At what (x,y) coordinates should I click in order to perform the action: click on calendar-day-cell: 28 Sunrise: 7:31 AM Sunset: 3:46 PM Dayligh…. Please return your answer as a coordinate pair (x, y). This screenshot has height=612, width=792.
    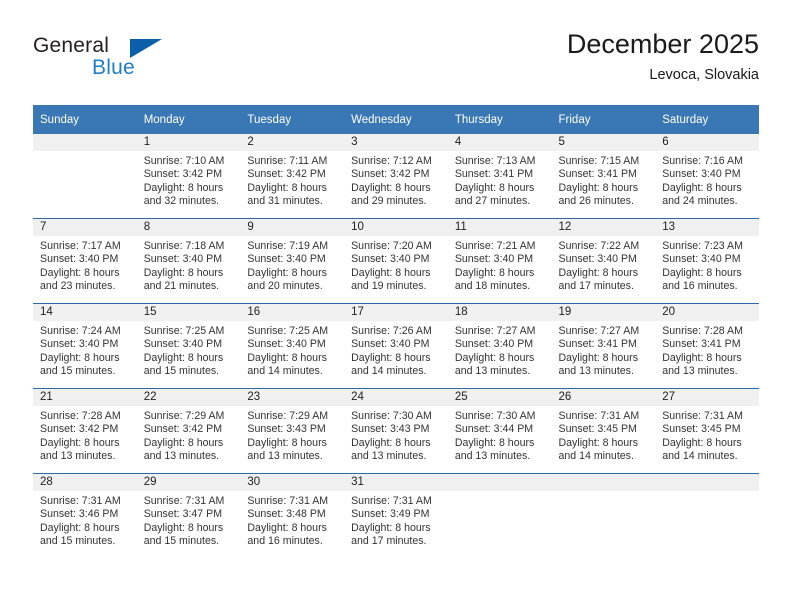
    Looking at the image, I should click on (85, 515).